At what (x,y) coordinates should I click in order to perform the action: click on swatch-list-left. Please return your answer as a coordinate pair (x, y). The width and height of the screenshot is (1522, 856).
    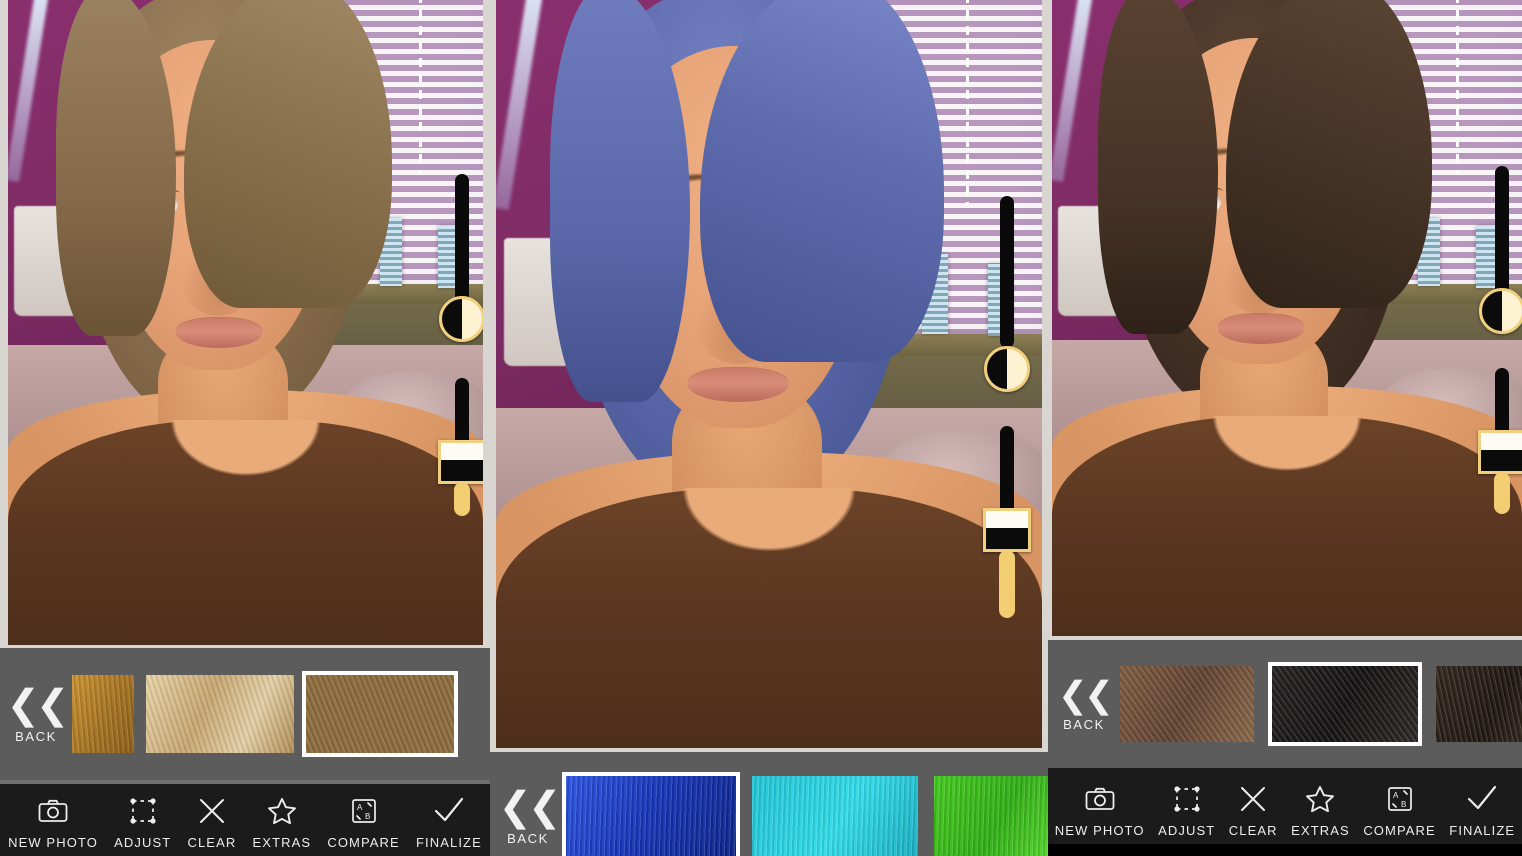
    Looking at the image, I should click on (265, 714).